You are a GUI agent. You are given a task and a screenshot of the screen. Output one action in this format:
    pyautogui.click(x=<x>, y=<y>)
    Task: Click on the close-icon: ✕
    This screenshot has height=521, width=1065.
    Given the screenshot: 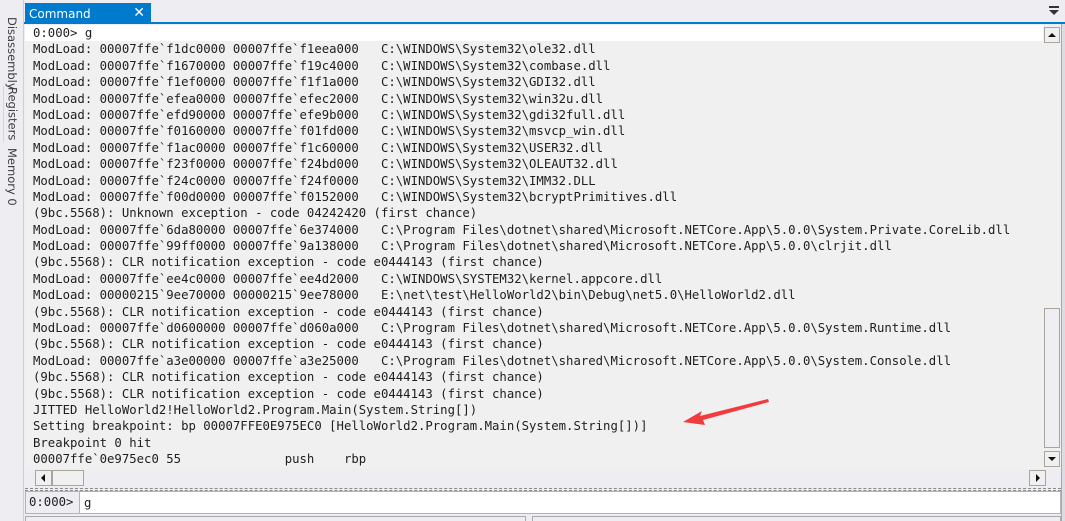 What is the action you would take?
    pyautogui.click(x=139, y=13)
    